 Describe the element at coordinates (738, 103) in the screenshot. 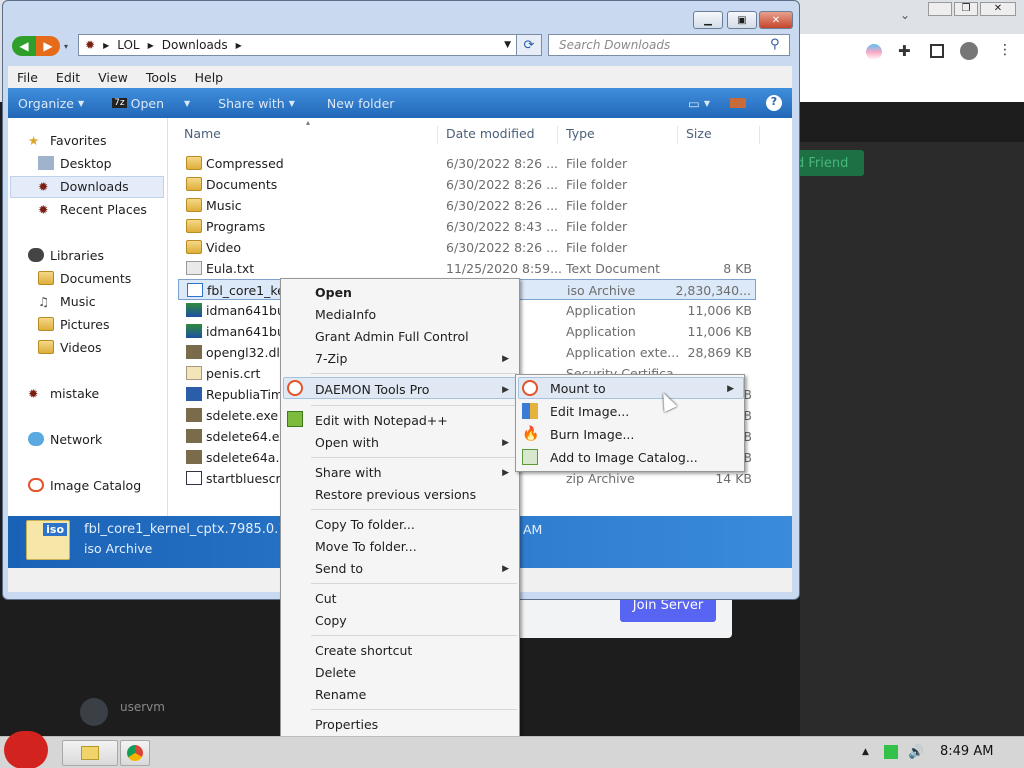

I see `preview-pane-icon` at that location.